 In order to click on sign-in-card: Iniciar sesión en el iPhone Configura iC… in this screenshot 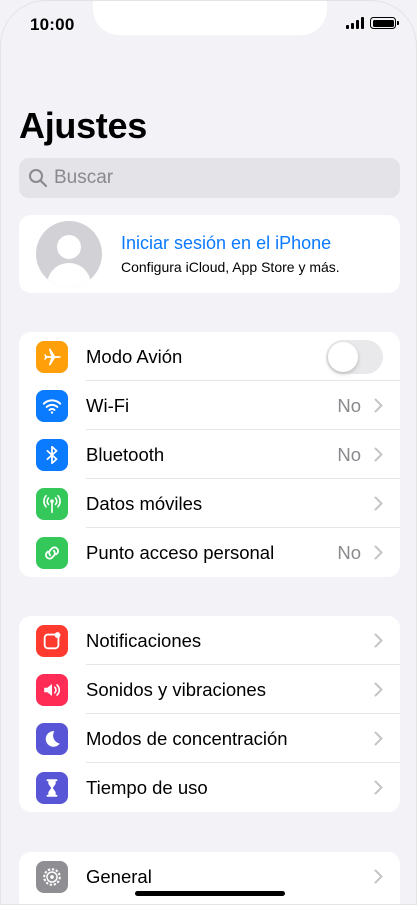, I will do `click(209, 254)`.